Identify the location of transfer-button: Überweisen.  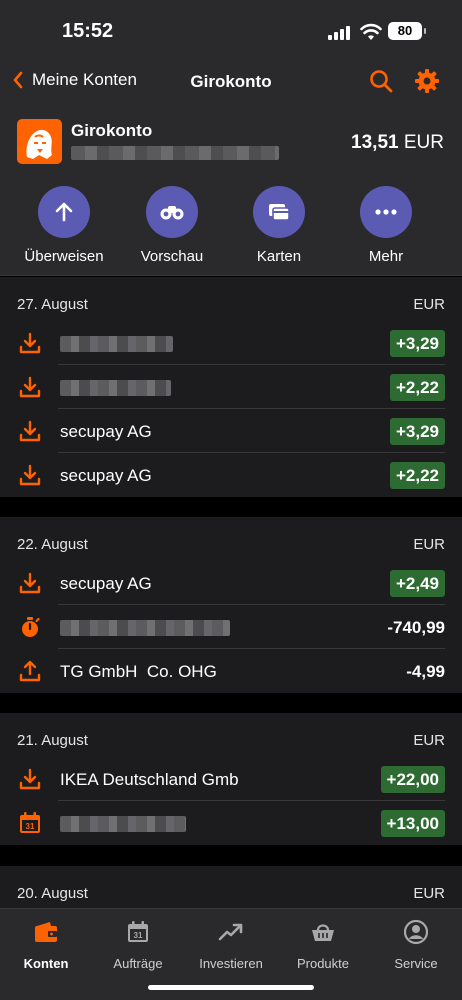
(64, 225).